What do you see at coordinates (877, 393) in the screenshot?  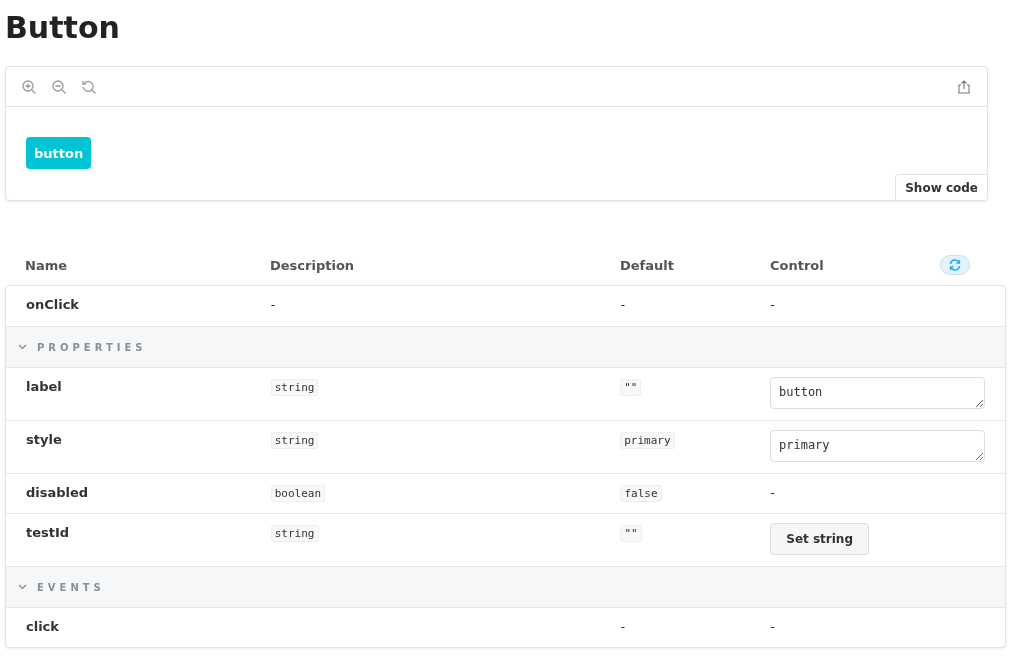 I see `text-field: button` at bounding box center [877, 393].